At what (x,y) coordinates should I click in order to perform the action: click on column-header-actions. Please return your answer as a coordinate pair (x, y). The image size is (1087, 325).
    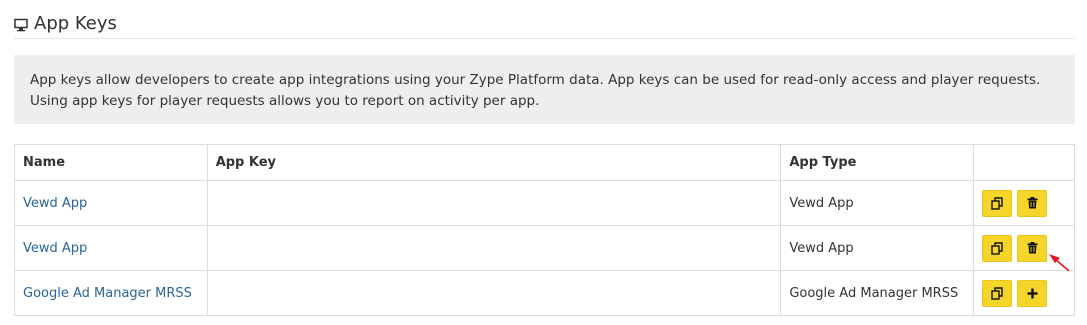
    Looking at the image, I should click on (1024, 162).